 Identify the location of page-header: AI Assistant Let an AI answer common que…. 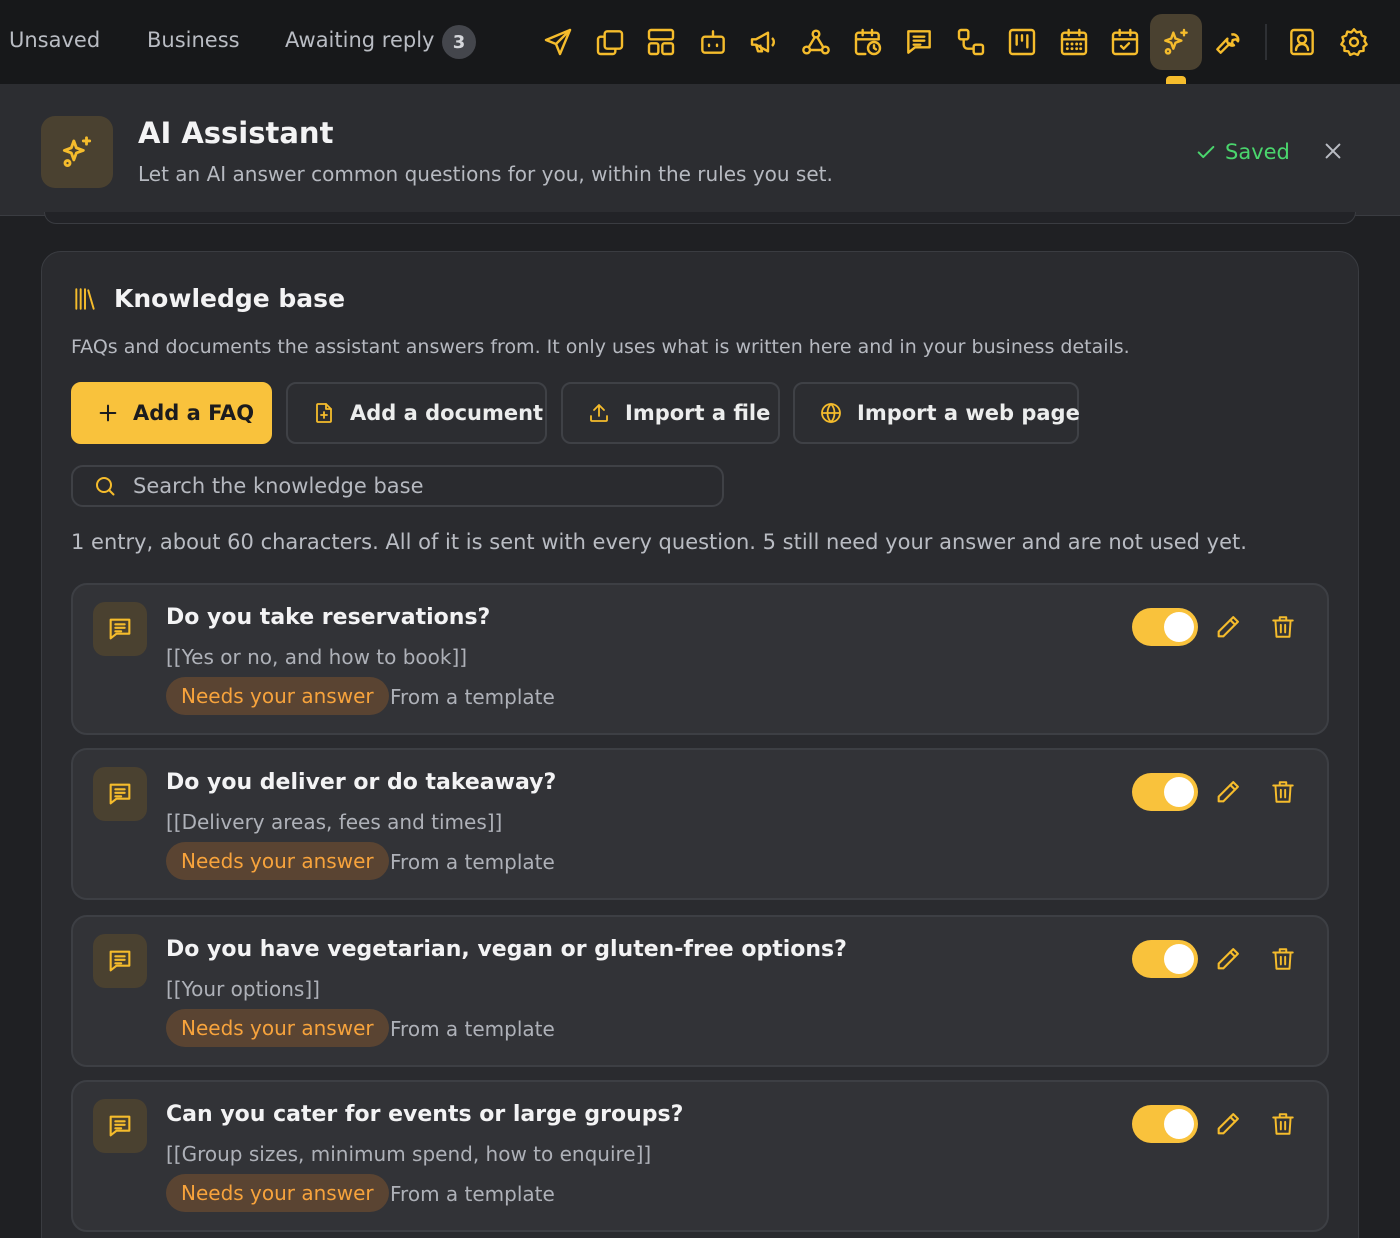
(700, 150).